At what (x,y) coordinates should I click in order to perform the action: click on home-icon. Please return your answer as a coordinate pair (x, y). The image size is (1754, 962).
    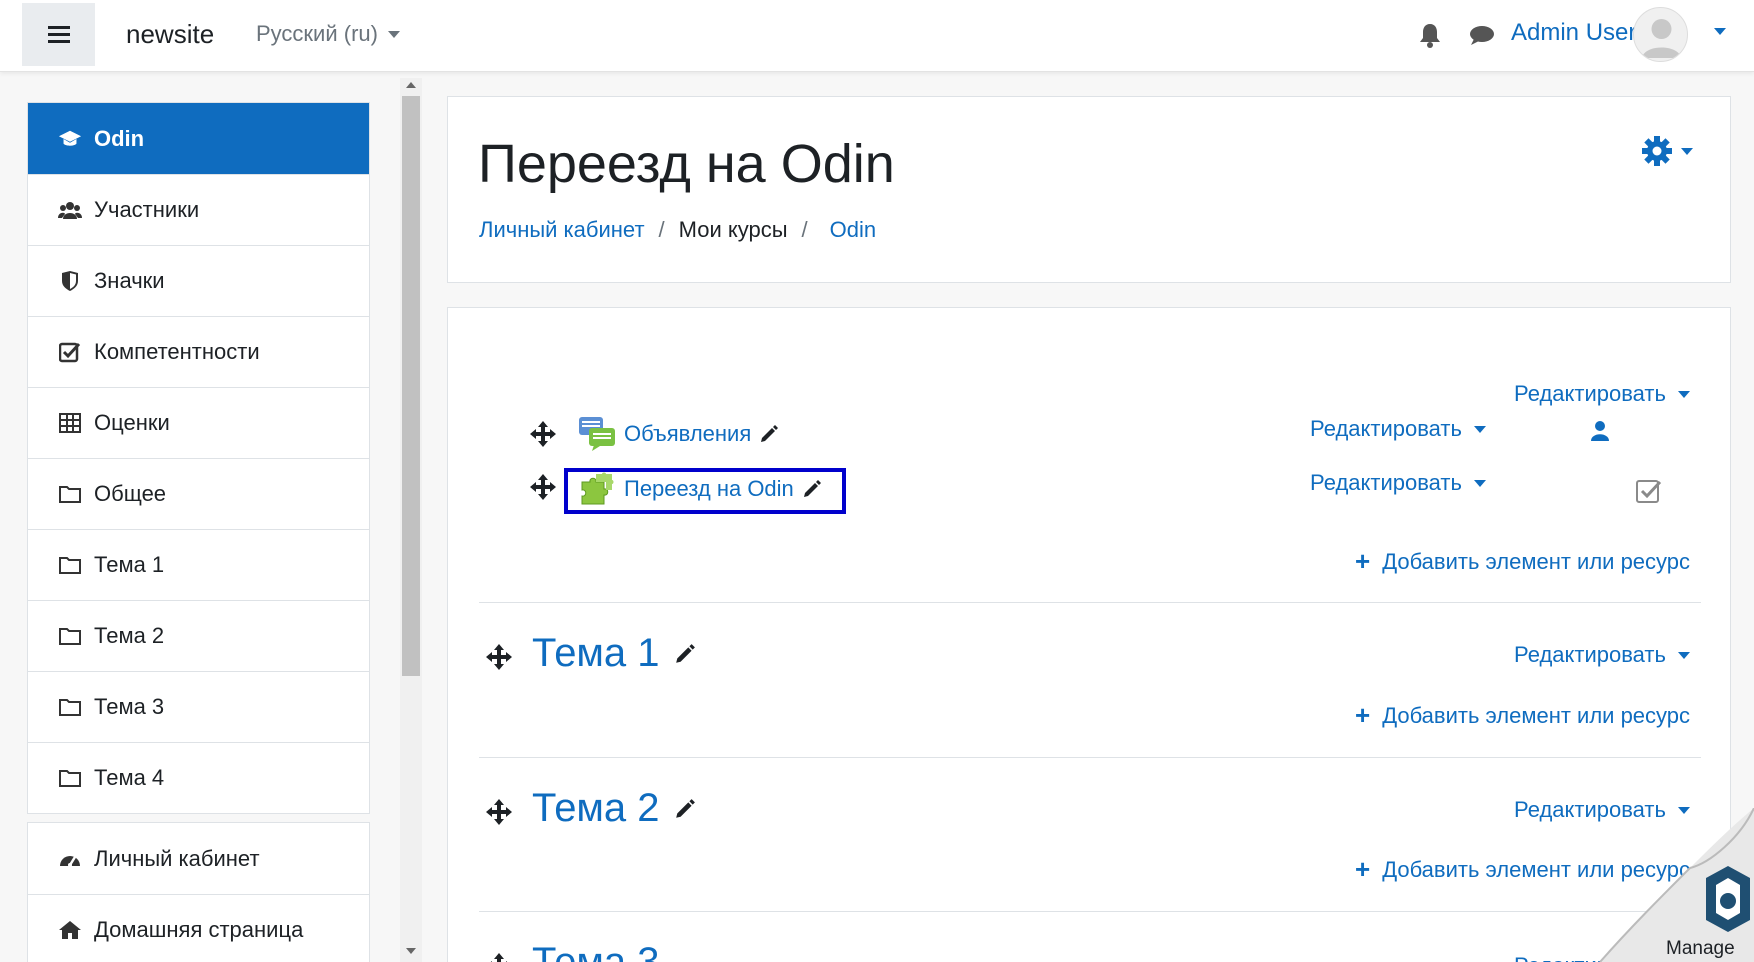
    Looking at the image, I should click on (70, 930).